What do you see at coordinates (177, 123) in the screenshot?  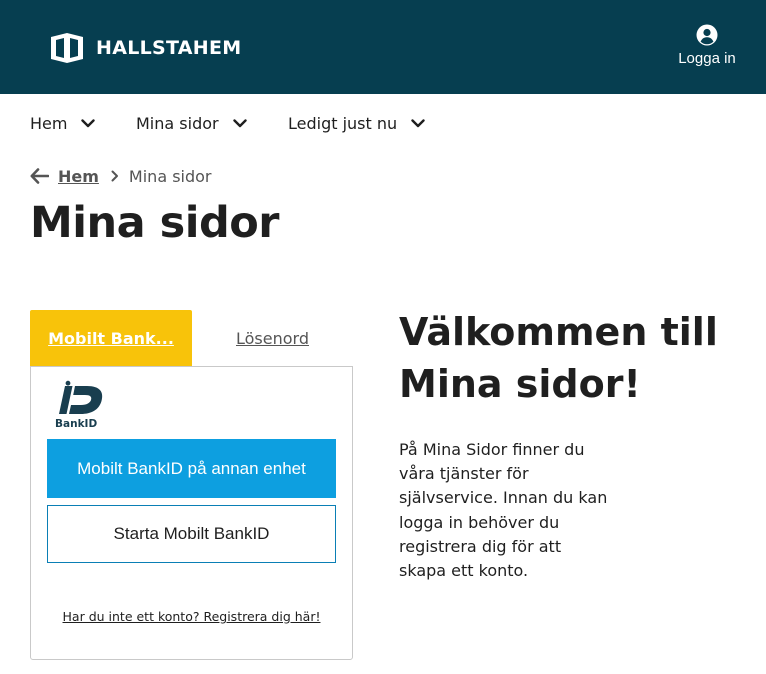 I see `nav-item-label: Mina sidor` at bounding box center [177, 123].